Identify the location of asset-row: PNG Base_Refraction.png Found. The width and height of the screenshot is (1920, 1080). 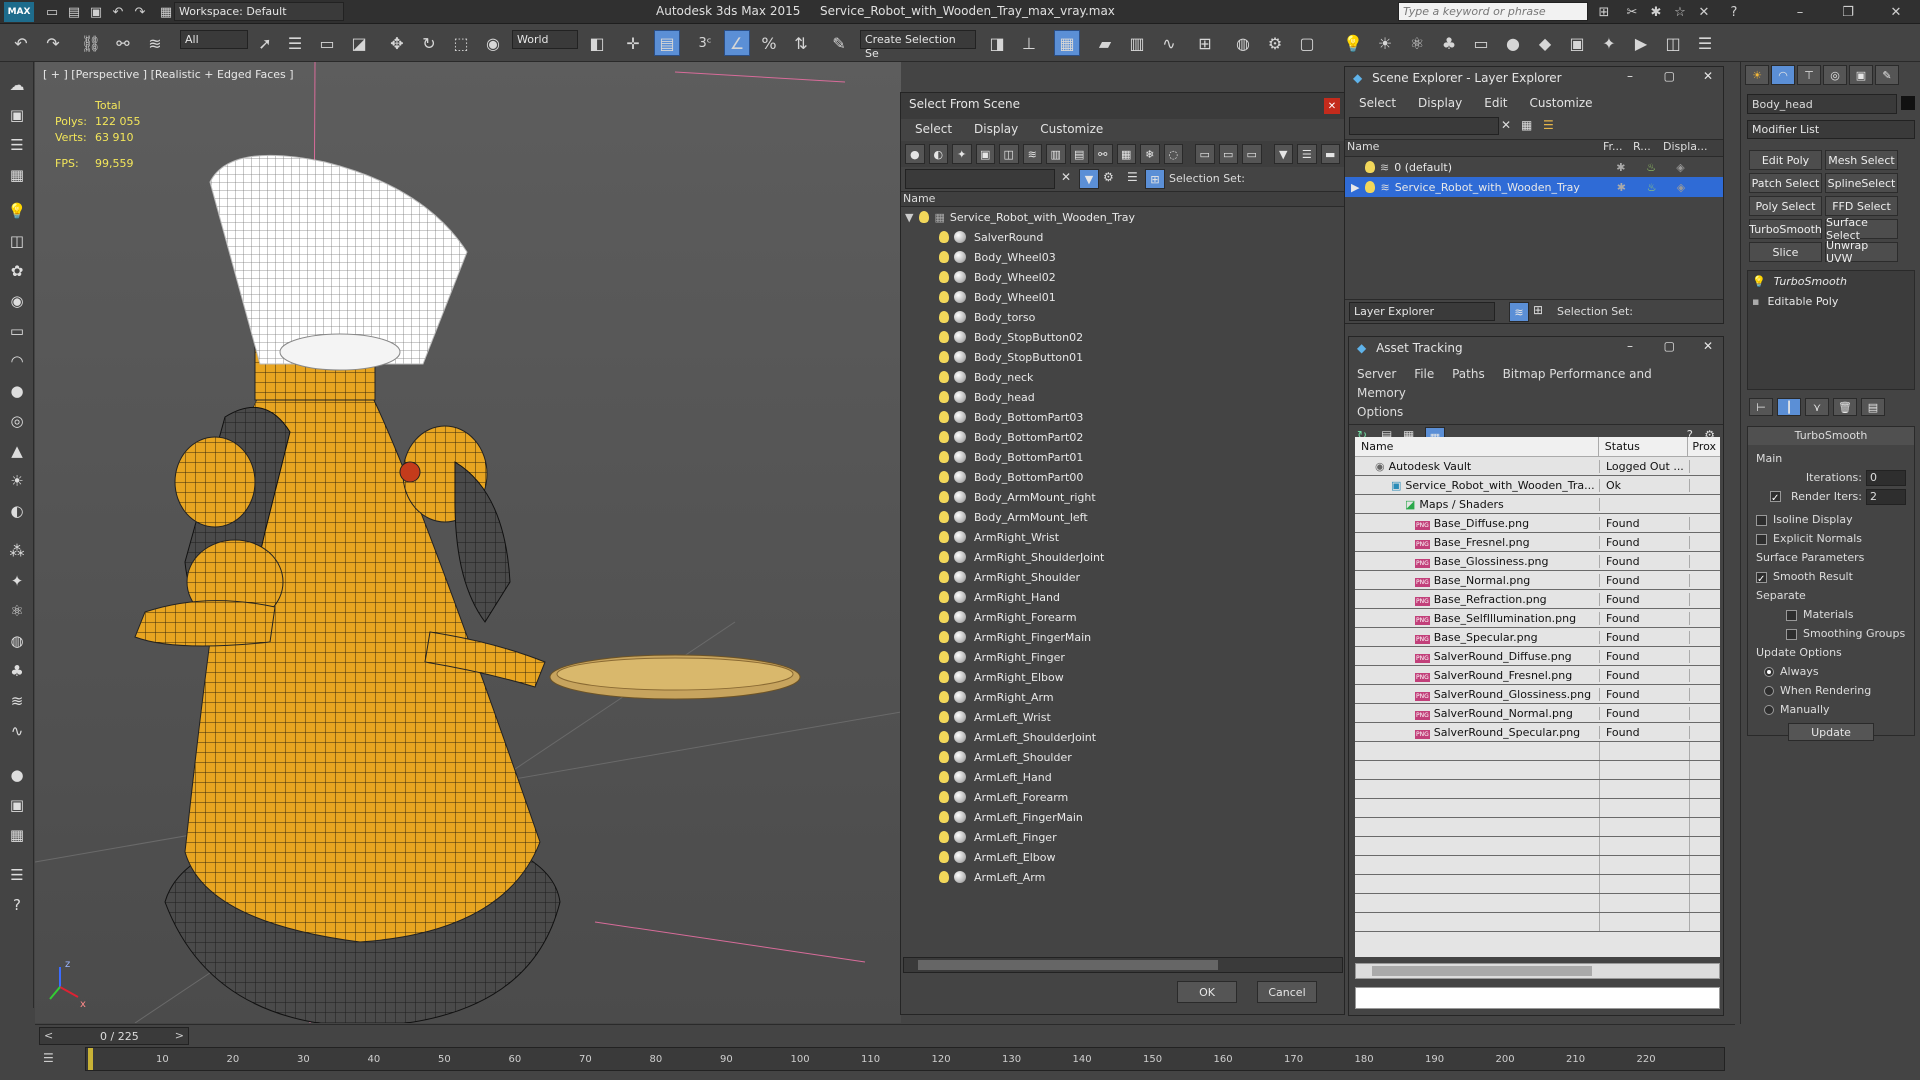
(1537, 599).